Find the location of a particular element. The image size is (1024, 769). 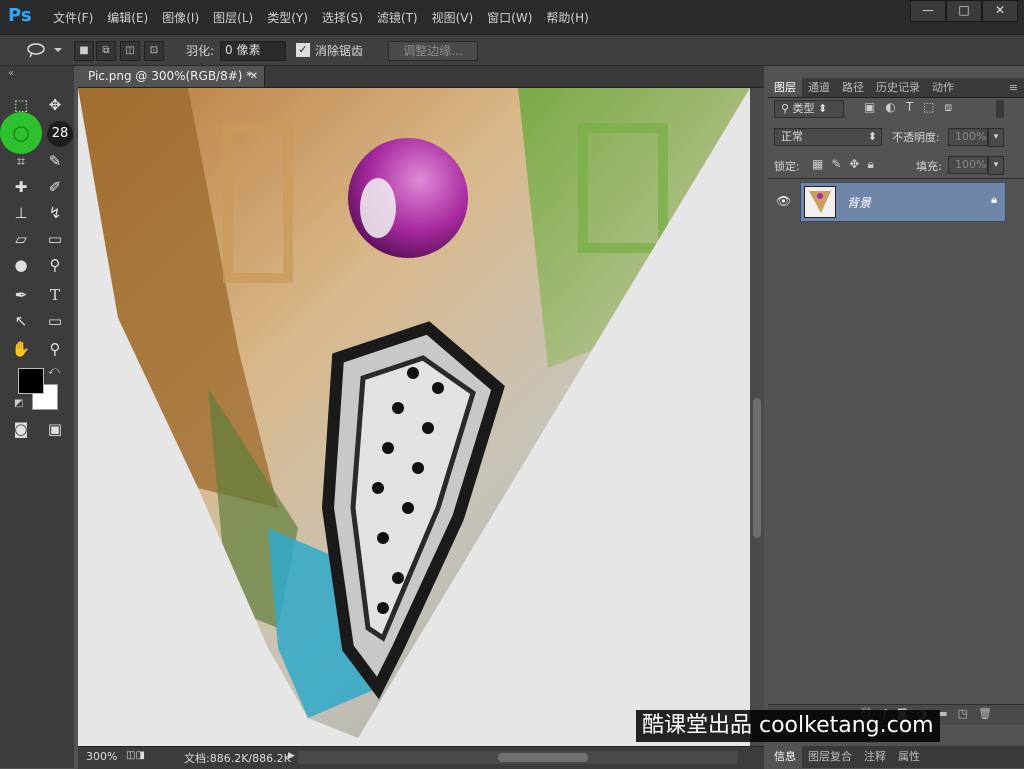

blur-tool-icon: ● is located at coordinates (21, 265).